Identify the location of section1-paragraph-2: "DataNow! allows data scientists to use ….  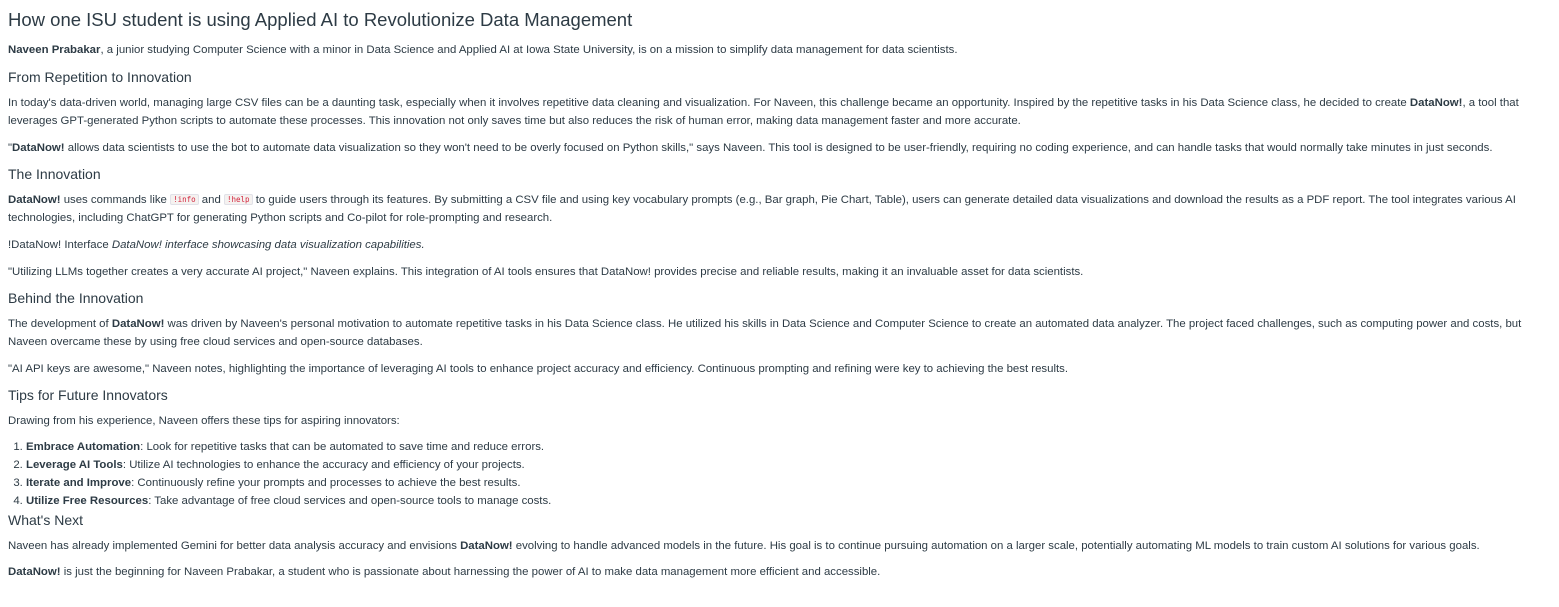
(778, 148).